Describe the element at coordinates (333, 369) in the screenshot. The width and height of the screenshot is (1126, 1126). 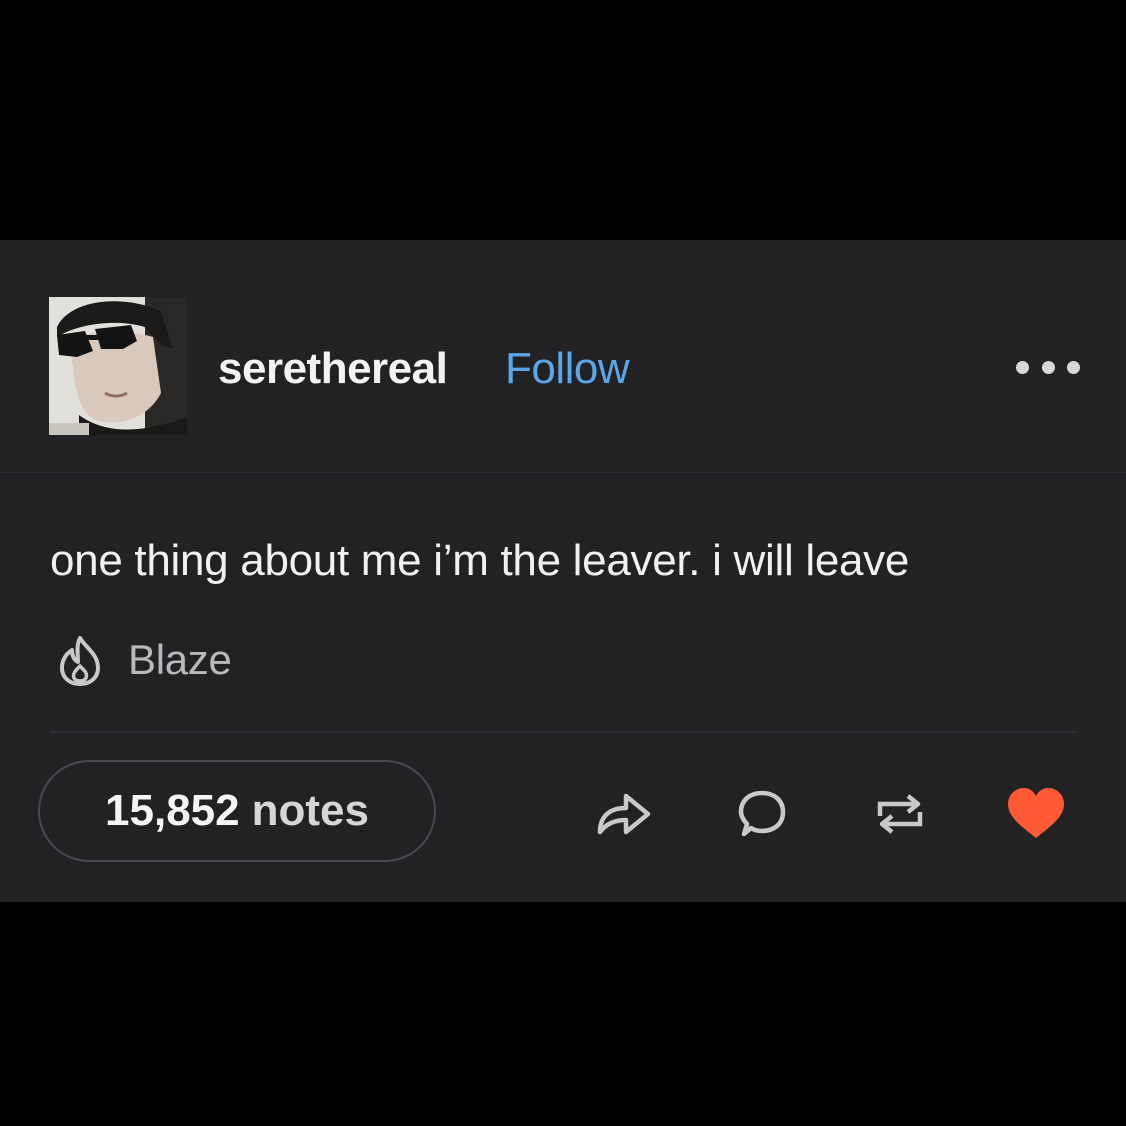
I see `username: serethereal` at that location.